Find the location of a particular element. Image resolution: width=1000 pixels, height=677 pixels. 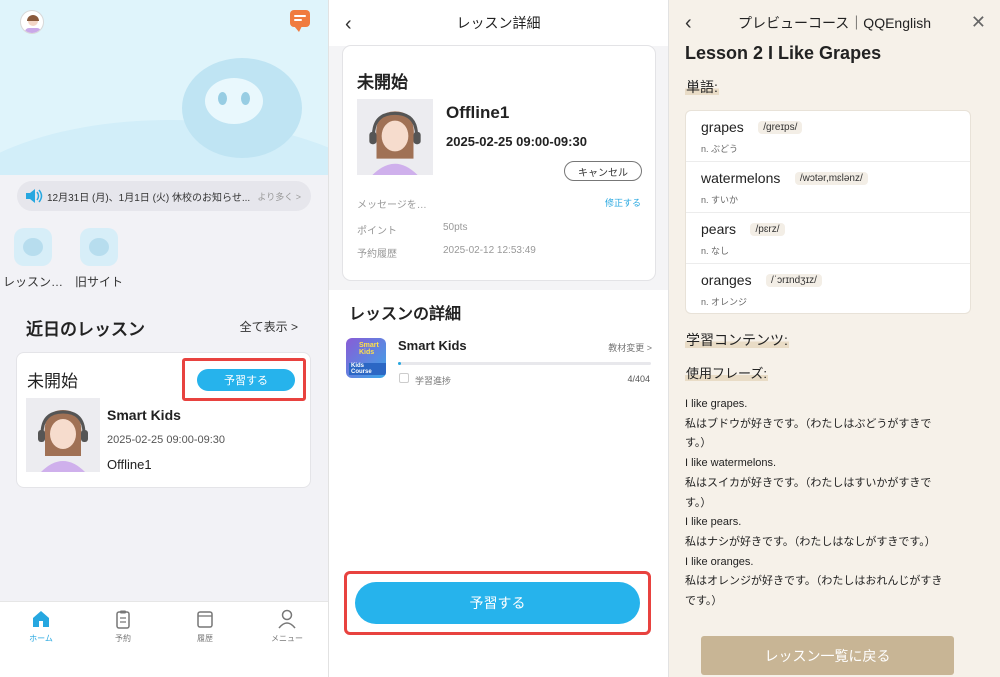

close-icon: ✕ is located at coordinates (978, 22).